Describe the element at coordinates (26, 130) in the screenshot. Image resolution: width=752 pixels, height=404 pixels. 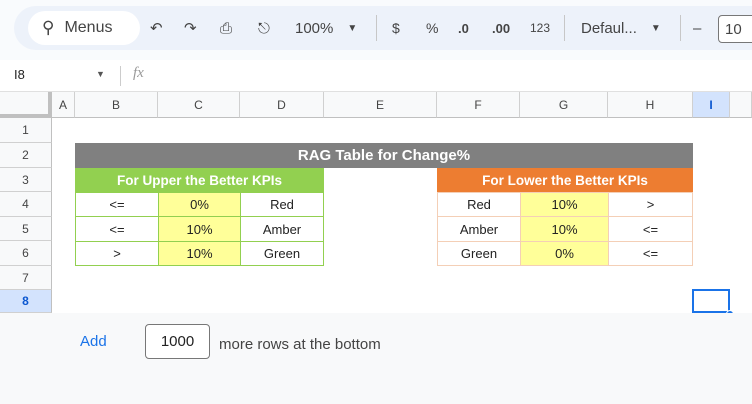
I see `row-header-1: 1` at that location.